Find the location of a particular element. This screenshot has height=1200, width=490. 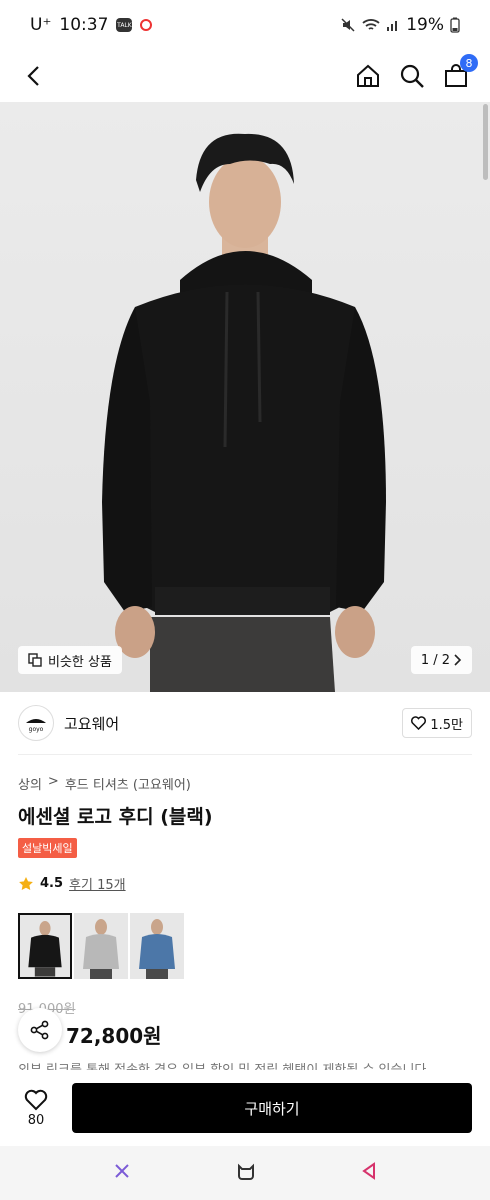

similar-products-button: 비슷한 상품 is located at coordinates (70, 660).